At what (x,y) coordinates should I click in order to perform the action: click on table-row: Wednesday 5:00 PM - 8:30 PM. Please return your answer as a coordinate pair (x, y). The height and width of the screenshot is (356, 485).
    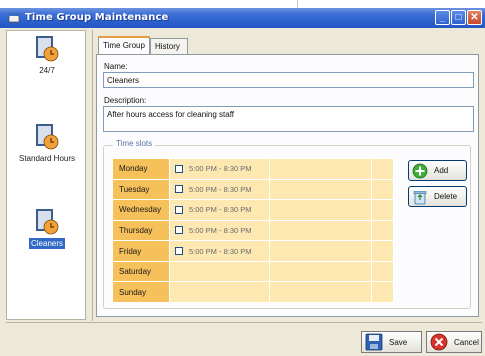
    Looking at the image, I should click on (253, 210).